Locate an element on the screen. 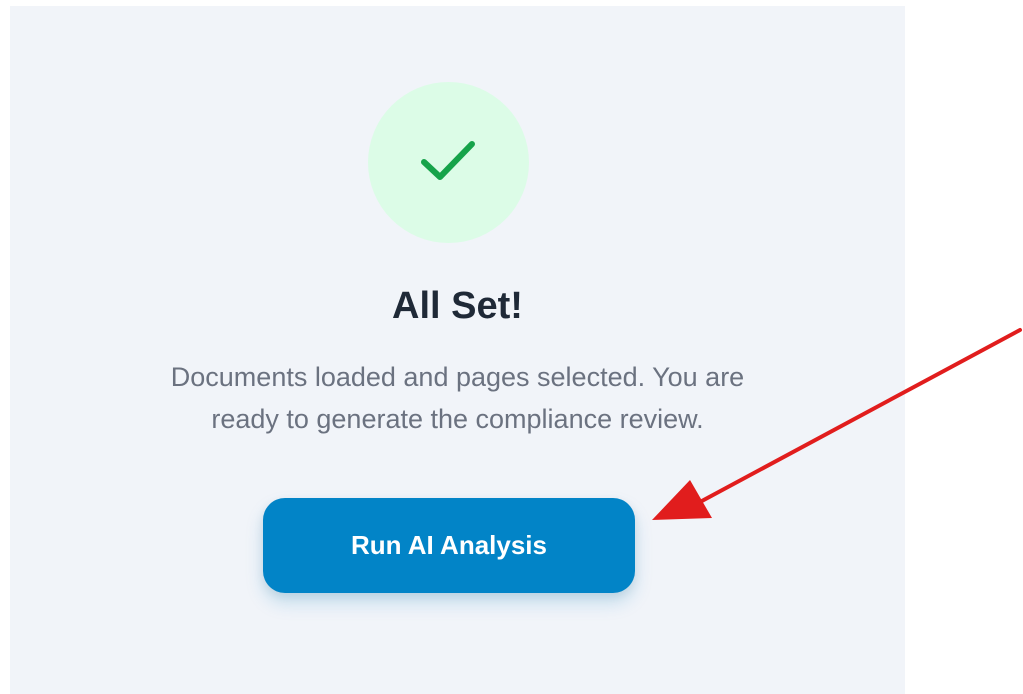 This screenshot has height=694, width=1023. run-ai-analysis-button: Run AI Analysis is located at coordinates (449, 545).